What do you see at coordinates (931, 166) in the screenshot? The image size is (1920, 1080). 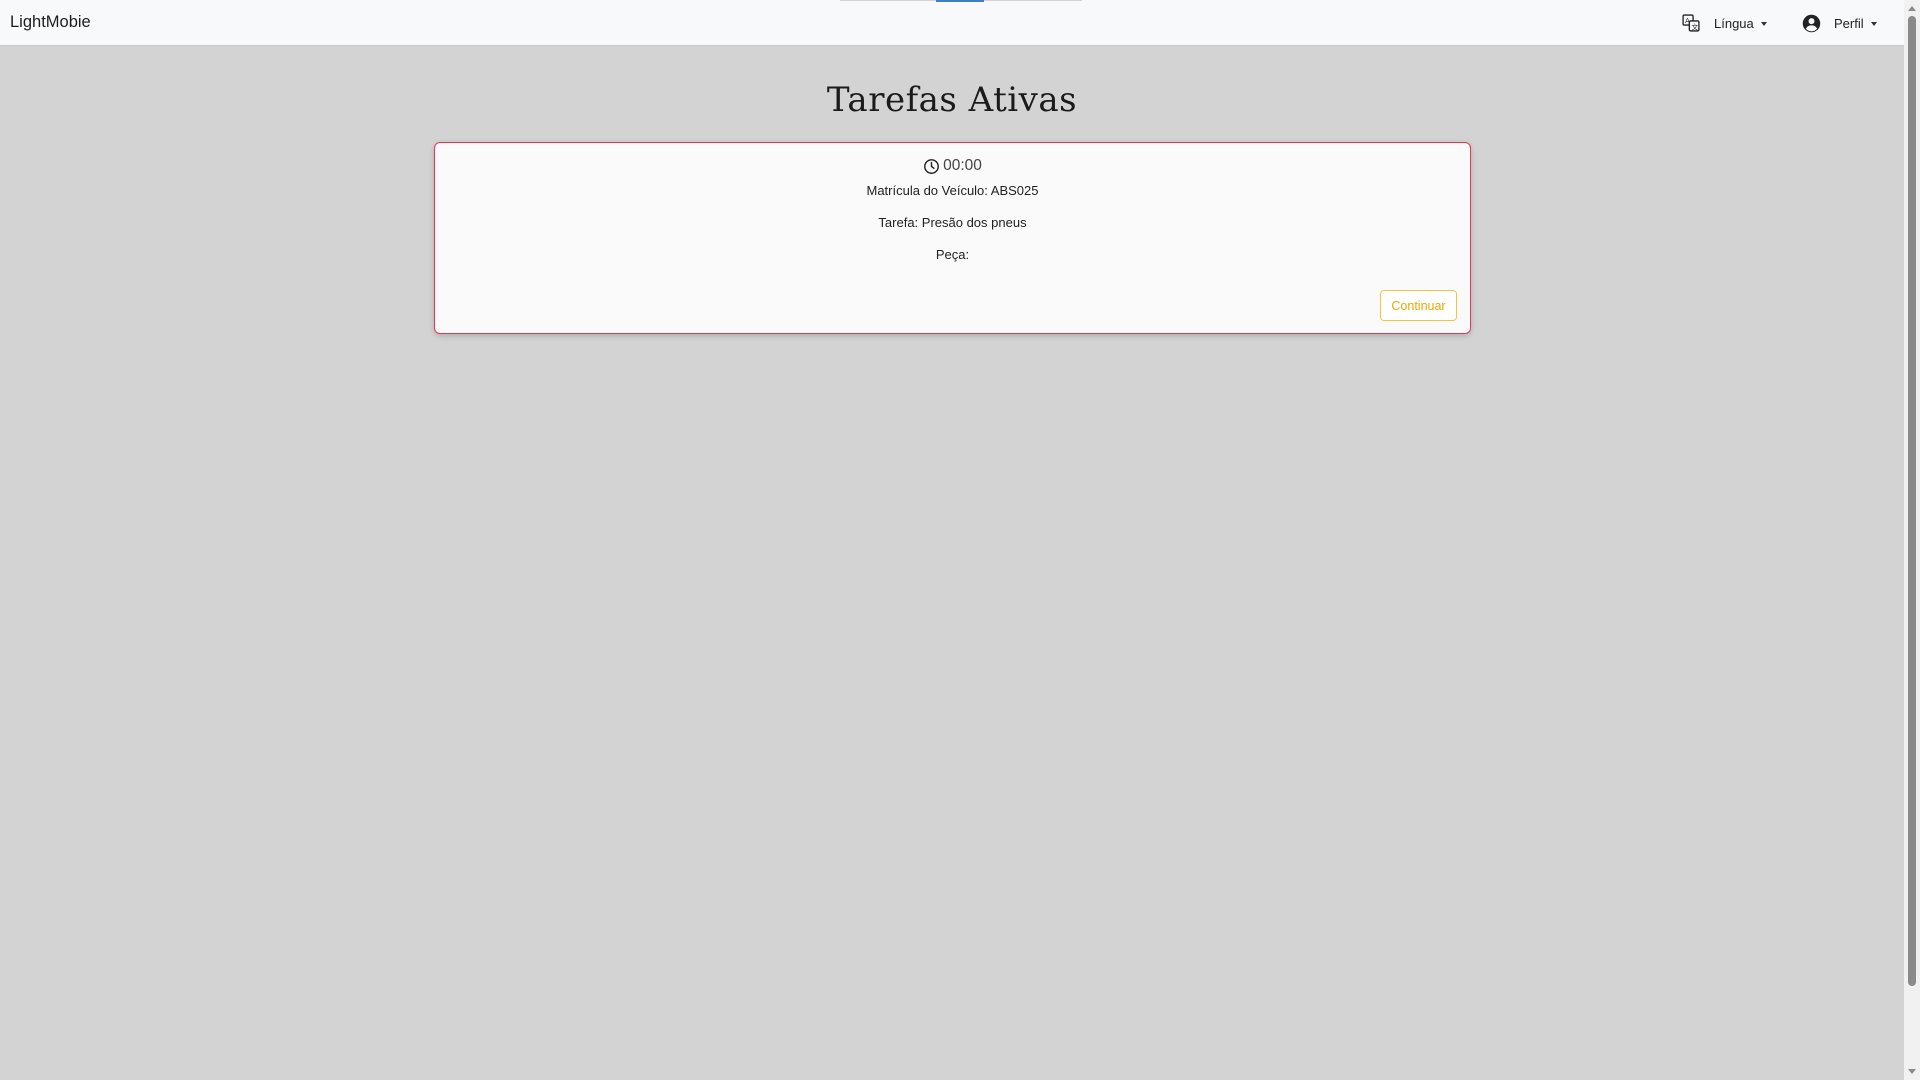 I see `clock-icon` at bounding box center [931, 166].